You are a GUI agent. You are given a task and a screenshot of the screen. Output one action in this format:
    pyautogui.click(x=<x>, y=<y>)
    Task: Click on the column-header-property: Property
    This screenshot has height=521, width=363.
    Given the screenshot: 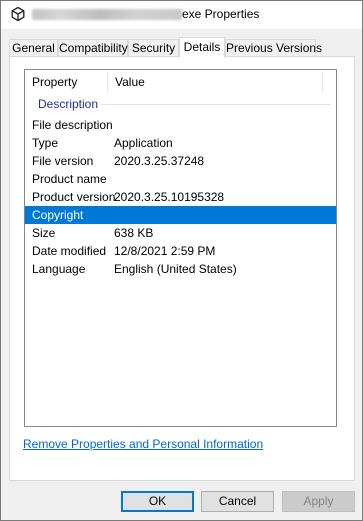 What is the action you would take?
    pyautogui.click(x=66, y=82)
    